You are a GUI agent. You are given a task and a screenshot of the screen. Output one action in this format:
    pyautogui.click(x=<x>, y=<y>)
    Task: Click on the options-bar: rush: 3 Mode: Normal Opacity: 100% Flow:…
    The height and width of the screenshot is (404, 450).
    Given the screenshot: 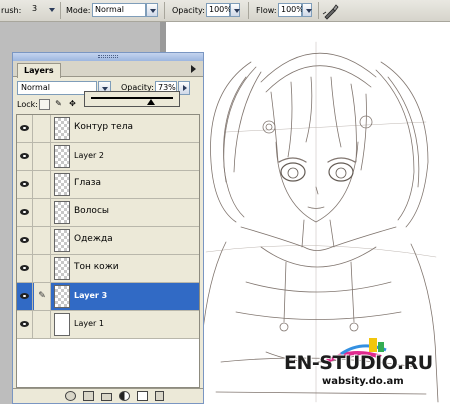 What is the action you would take?
    pyautogui.click(x=225, y=11)
    